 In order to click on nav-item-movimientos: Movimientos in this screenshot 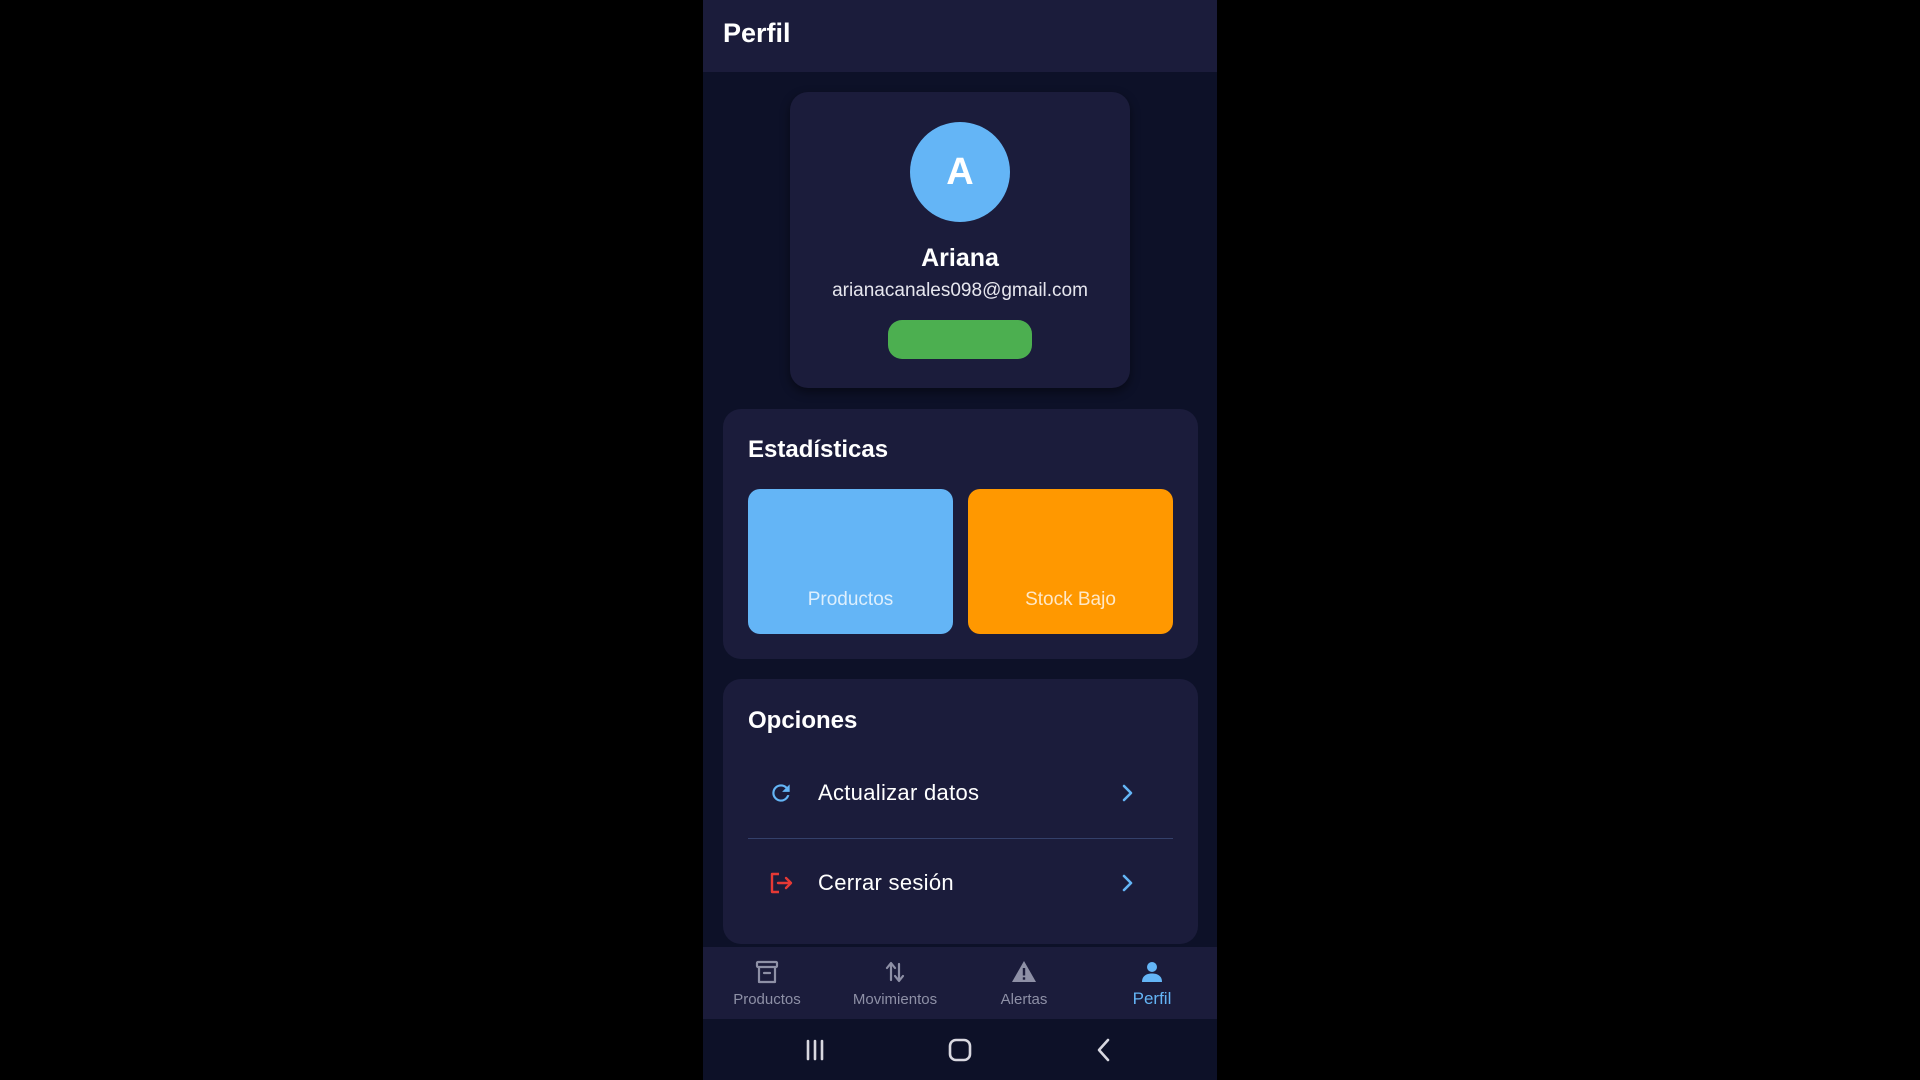, I will do `click(895, 983)`.